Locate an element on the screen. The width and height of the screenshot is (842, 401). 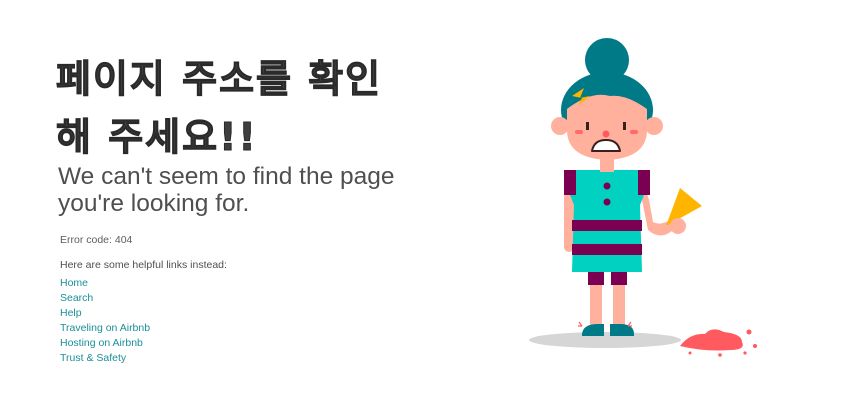
trust-and-safety-link: Trust & Safety is located at coordinates (93, 358).